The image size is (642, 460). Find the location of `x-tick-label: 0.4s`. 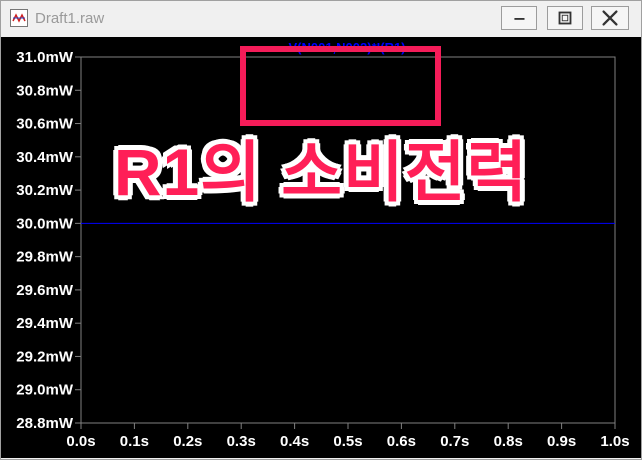

x-tick-label: 0.4s is located at coordinates (294, 441).